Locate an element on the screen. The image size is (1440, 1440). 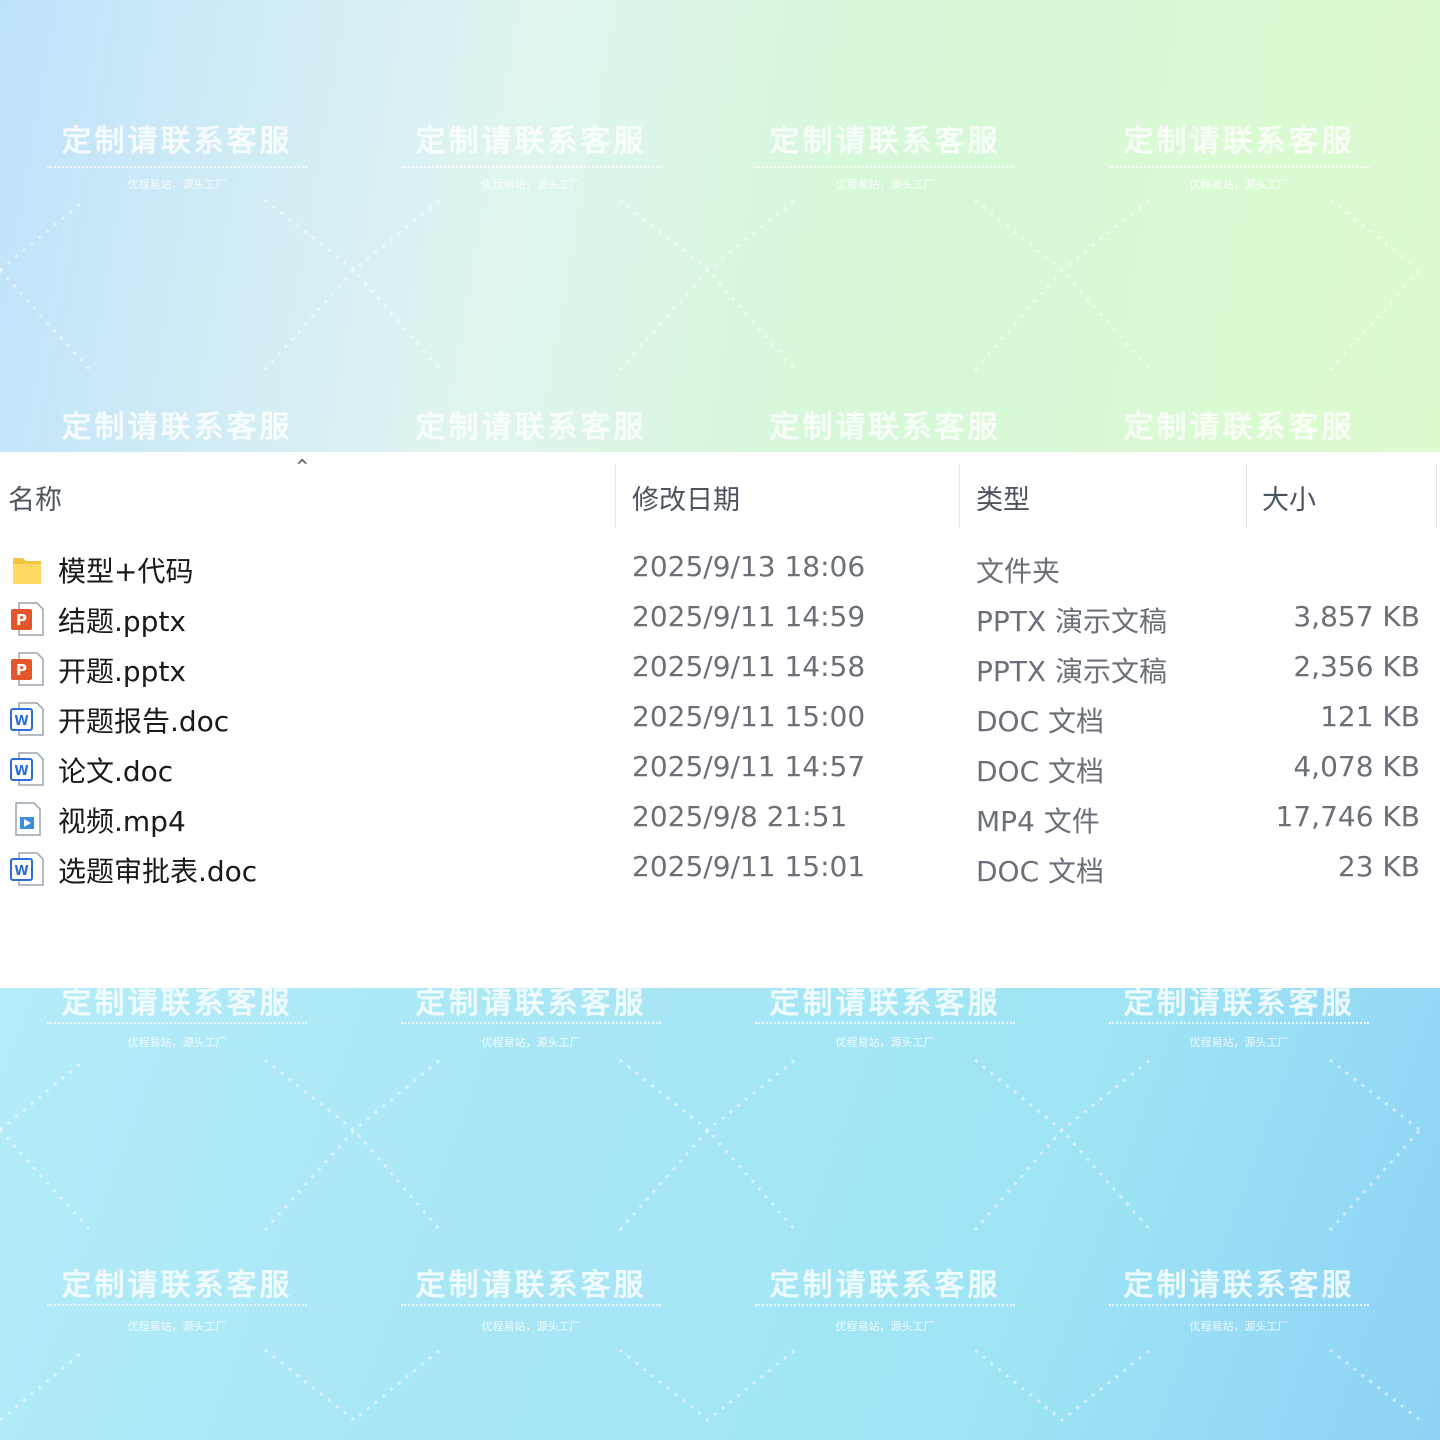
file-date: 2025/9/13 18:06 is located at coordinates (749, 566).